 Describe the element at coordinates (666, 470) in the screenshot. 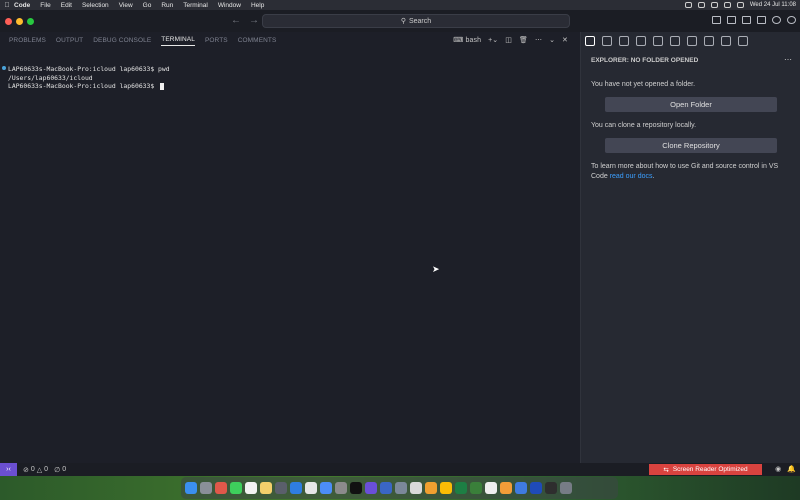

I see `screen-reader-icon: ⇆` at that location.